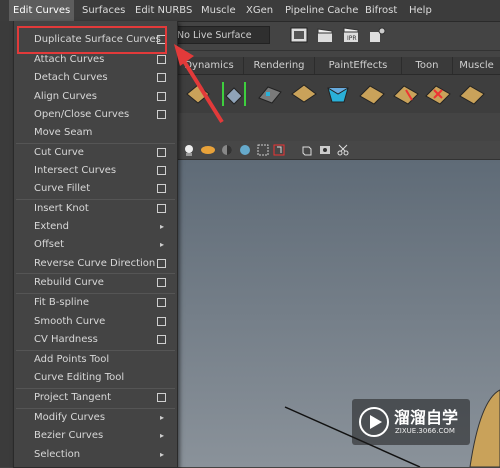 The width and height of the screenshot is (500, 468). I want to click on menu-item-label: Smooth Curve, so click(70, 321).